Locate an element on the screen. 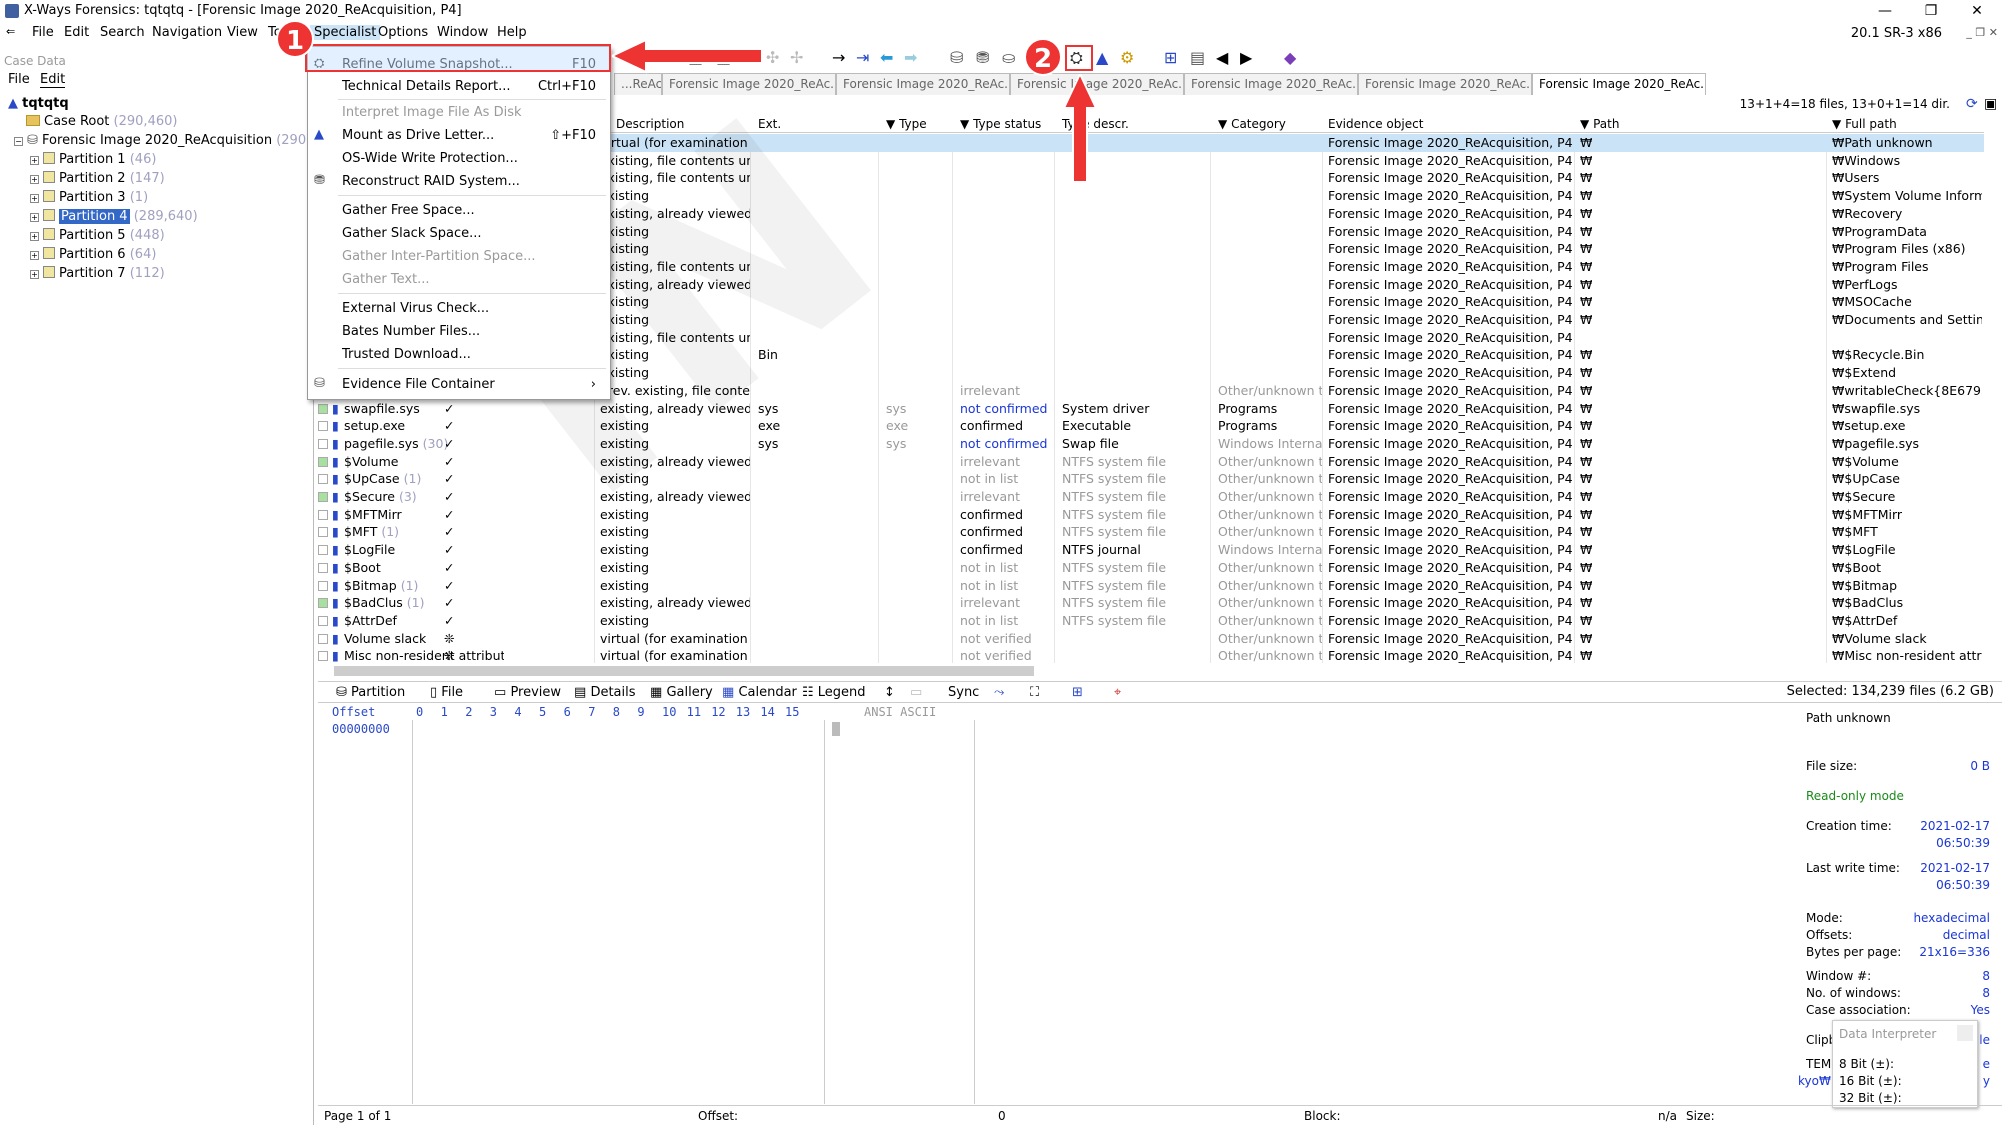 This screenshot has width=2002, height=1125. disk-clone-icon: ⛀ is located at coordinates (1008, 58).